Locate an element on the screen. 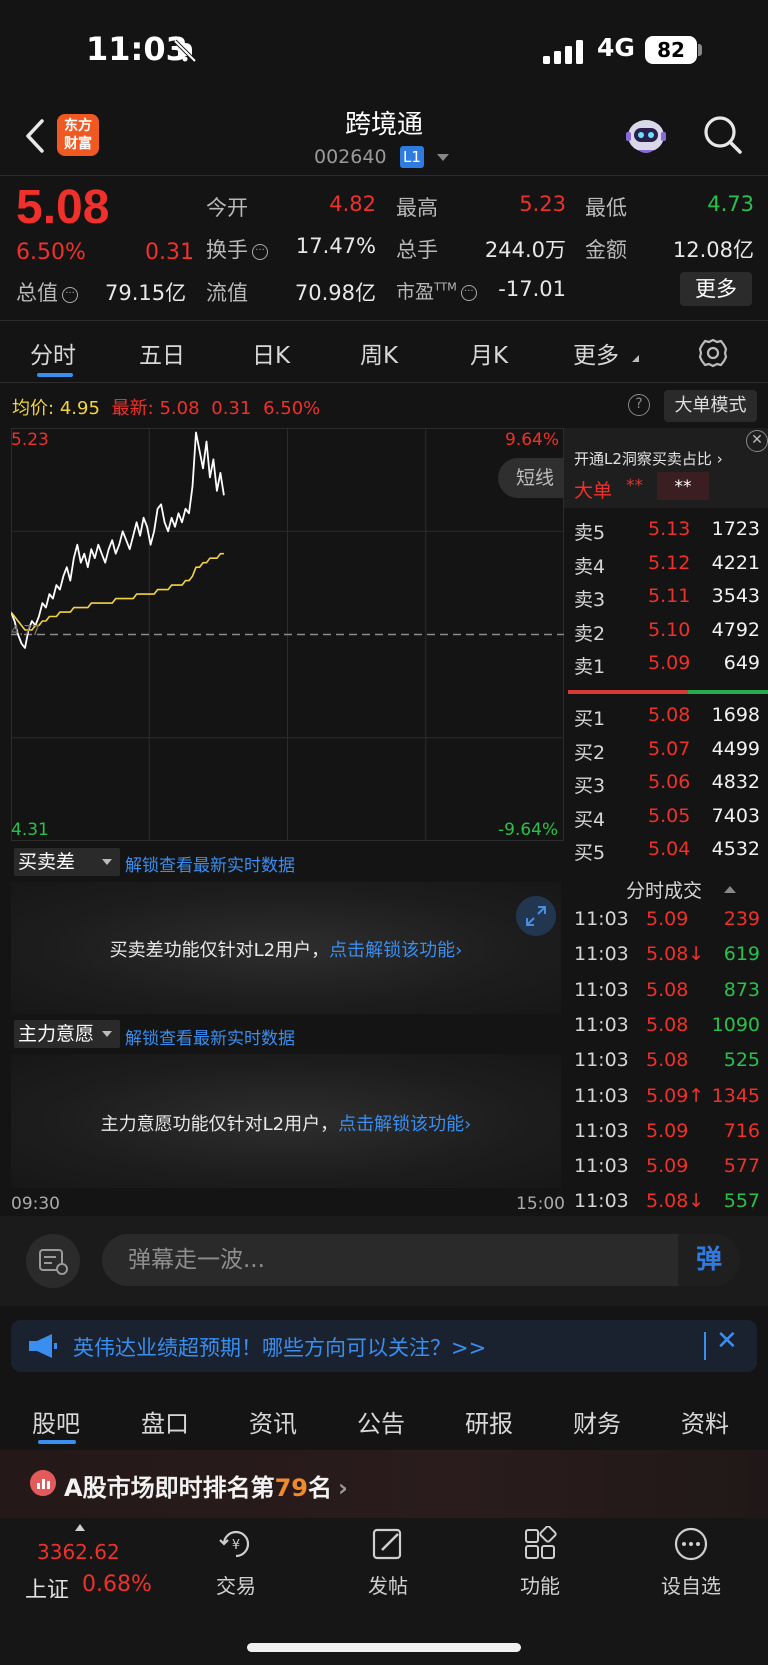  robot-assistant-icon is located at coordinates (646, 136).